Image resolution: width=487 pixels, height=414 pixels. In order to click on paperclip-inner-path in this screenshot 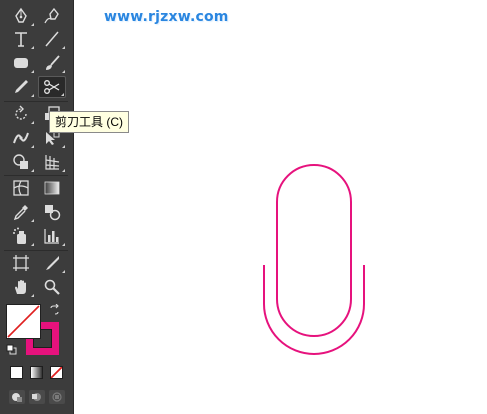, I will do `click(314, 250)`.